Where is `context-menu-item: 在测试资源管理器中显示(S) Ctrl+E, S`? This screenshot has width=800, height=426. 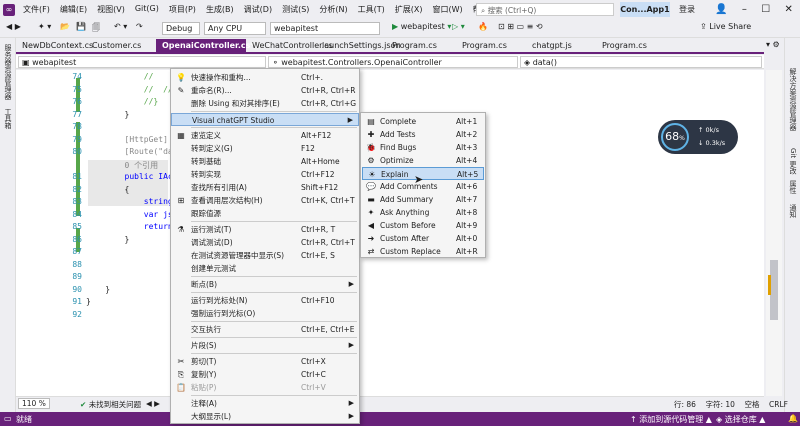
context-menu-item: 在测试资源管理器中显示(S) Ctrl+E, S is located at coordinates (265, 255).